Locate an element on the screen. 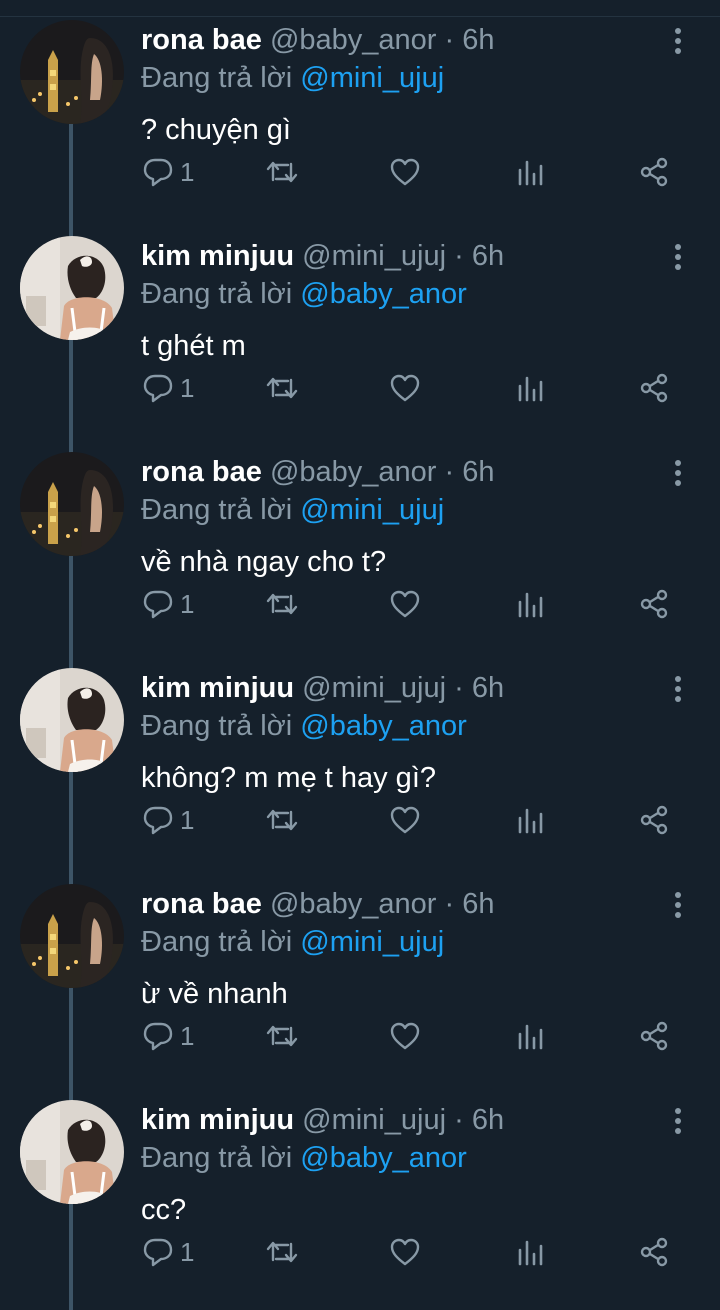 This screenshot has width=720, height=1310. tweet-text: về nhà ngay cho t? is located at coordinates (264, 562).